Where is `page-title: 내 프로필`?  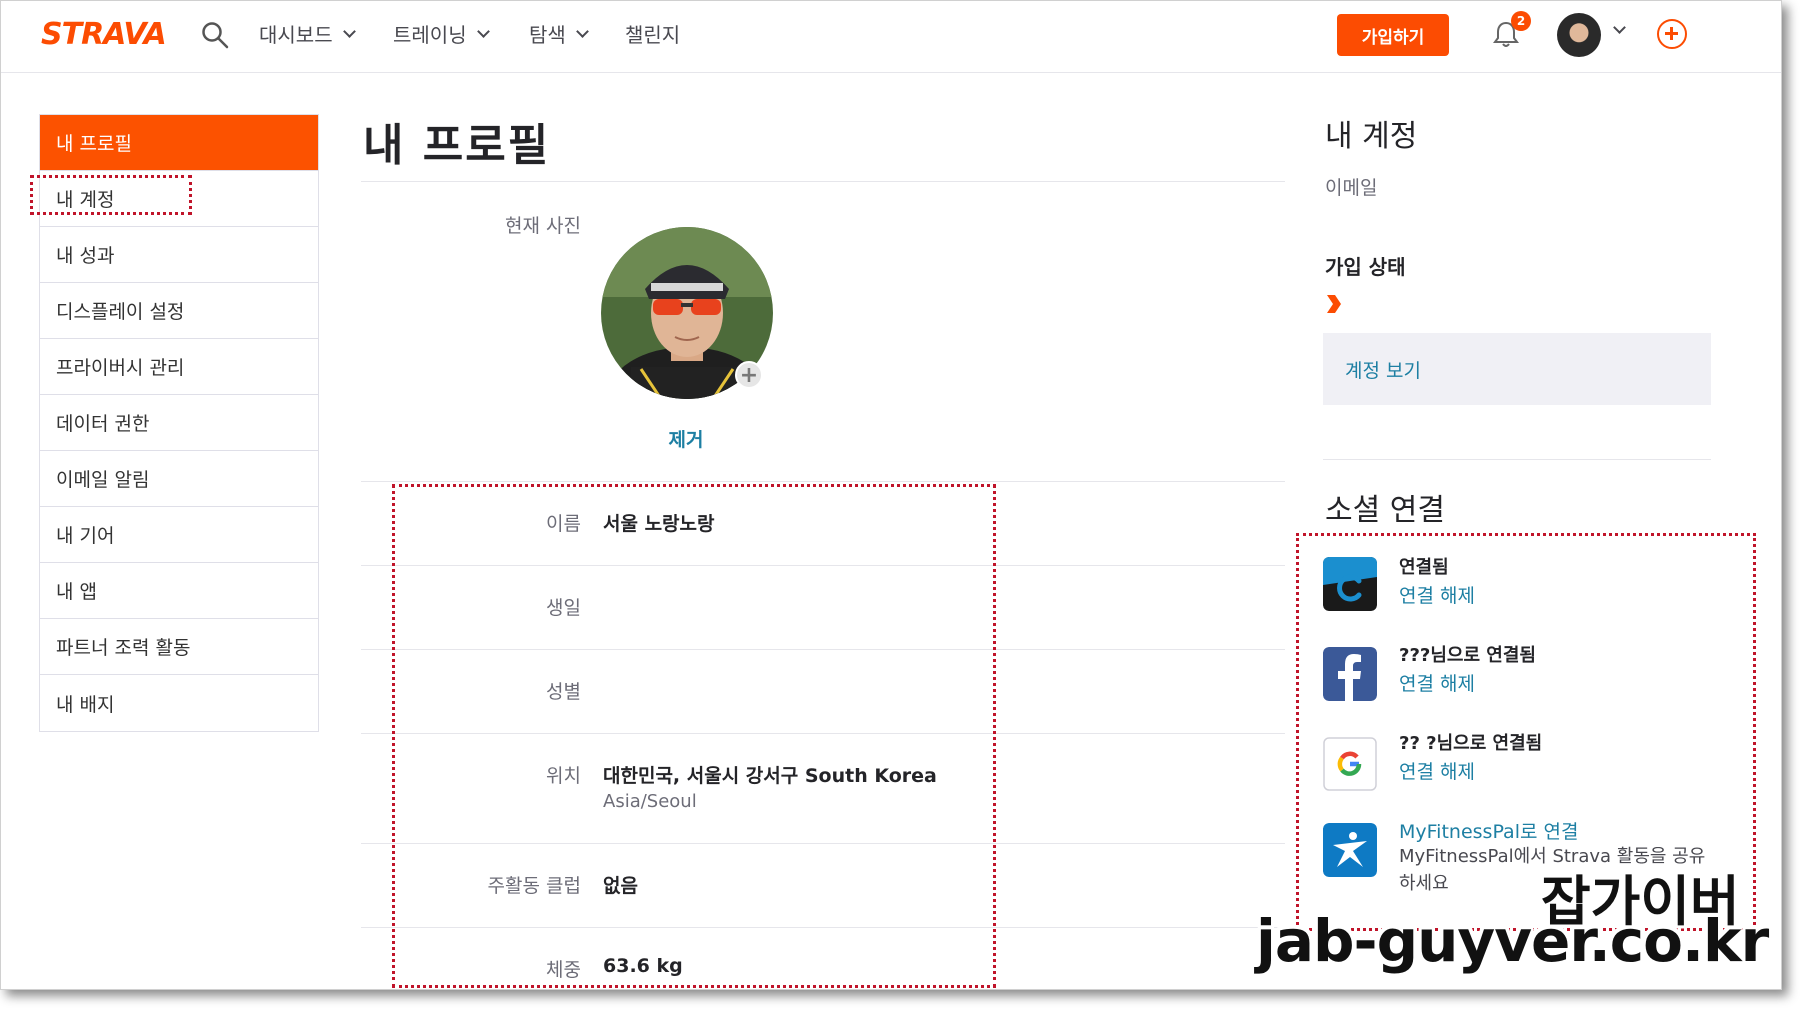 page-title: 내 프로필 is located at coordinates (457, 145).